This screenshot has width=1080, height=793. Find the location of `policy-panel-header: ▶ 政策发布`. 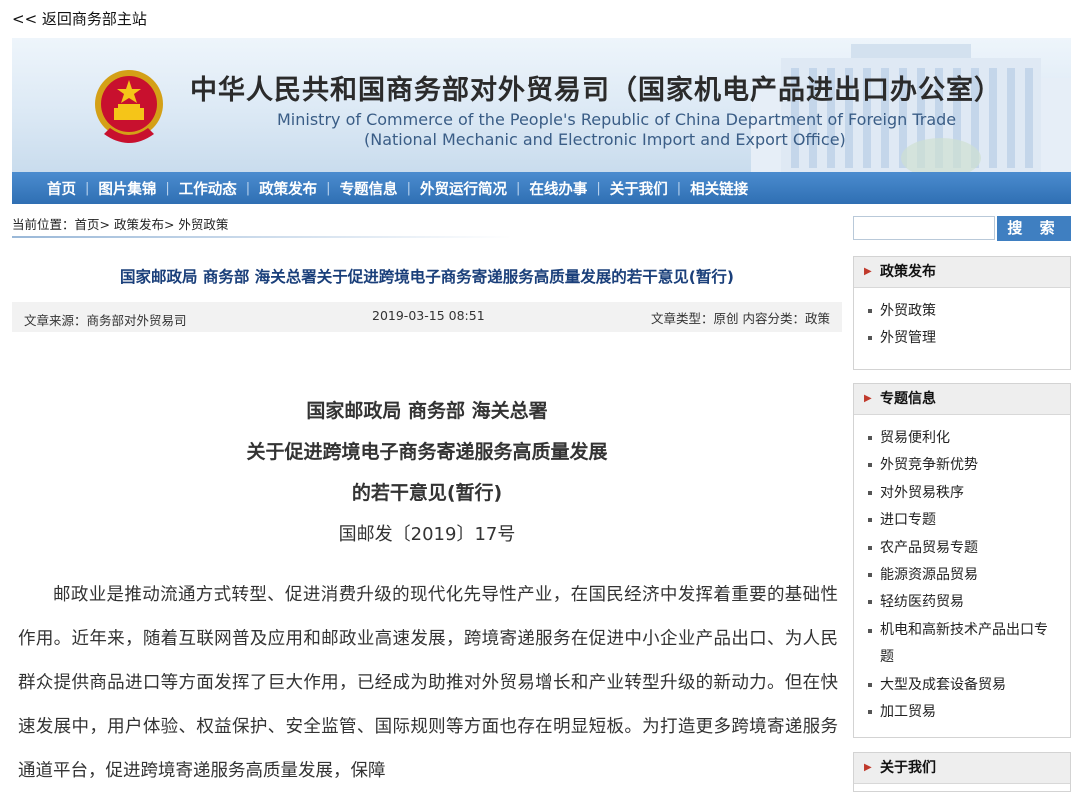

policy-panel-header: ▶ 政策发布 is located at coordinates (962, 272).